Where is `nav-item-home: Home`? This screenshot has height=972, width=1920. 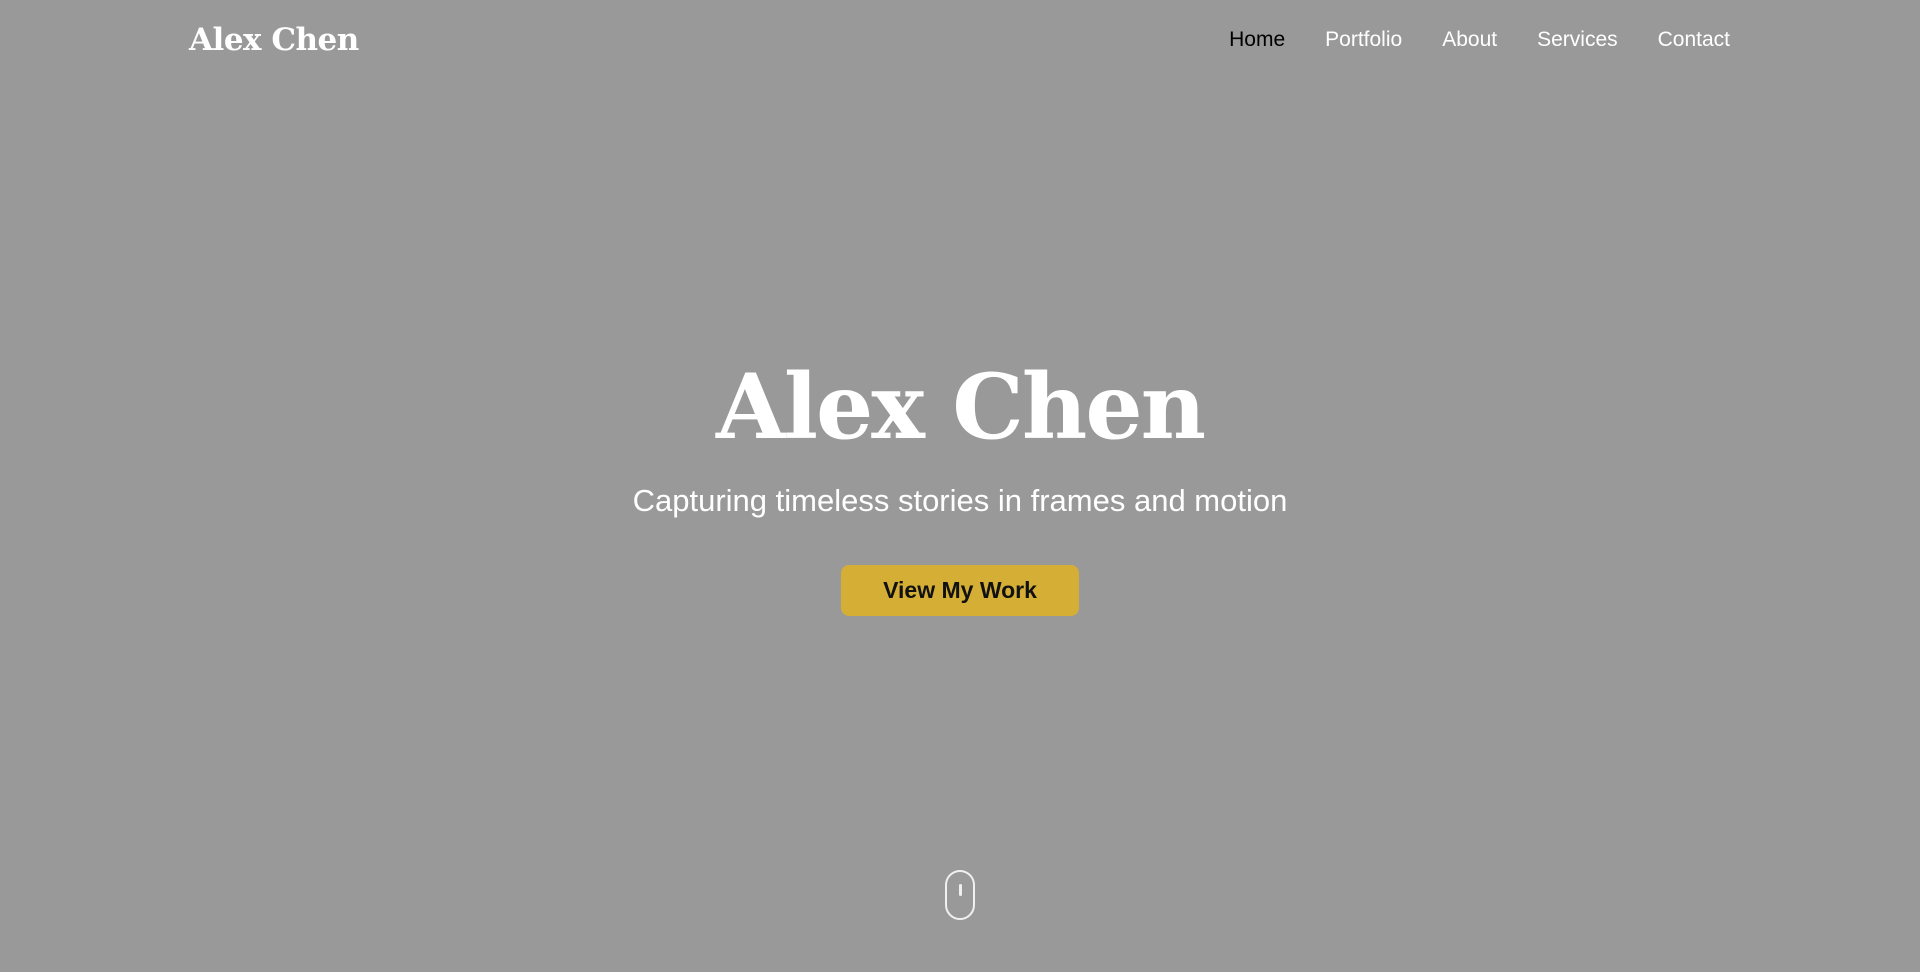 nav-item-home: Home is located at coordinates (1257, 40).